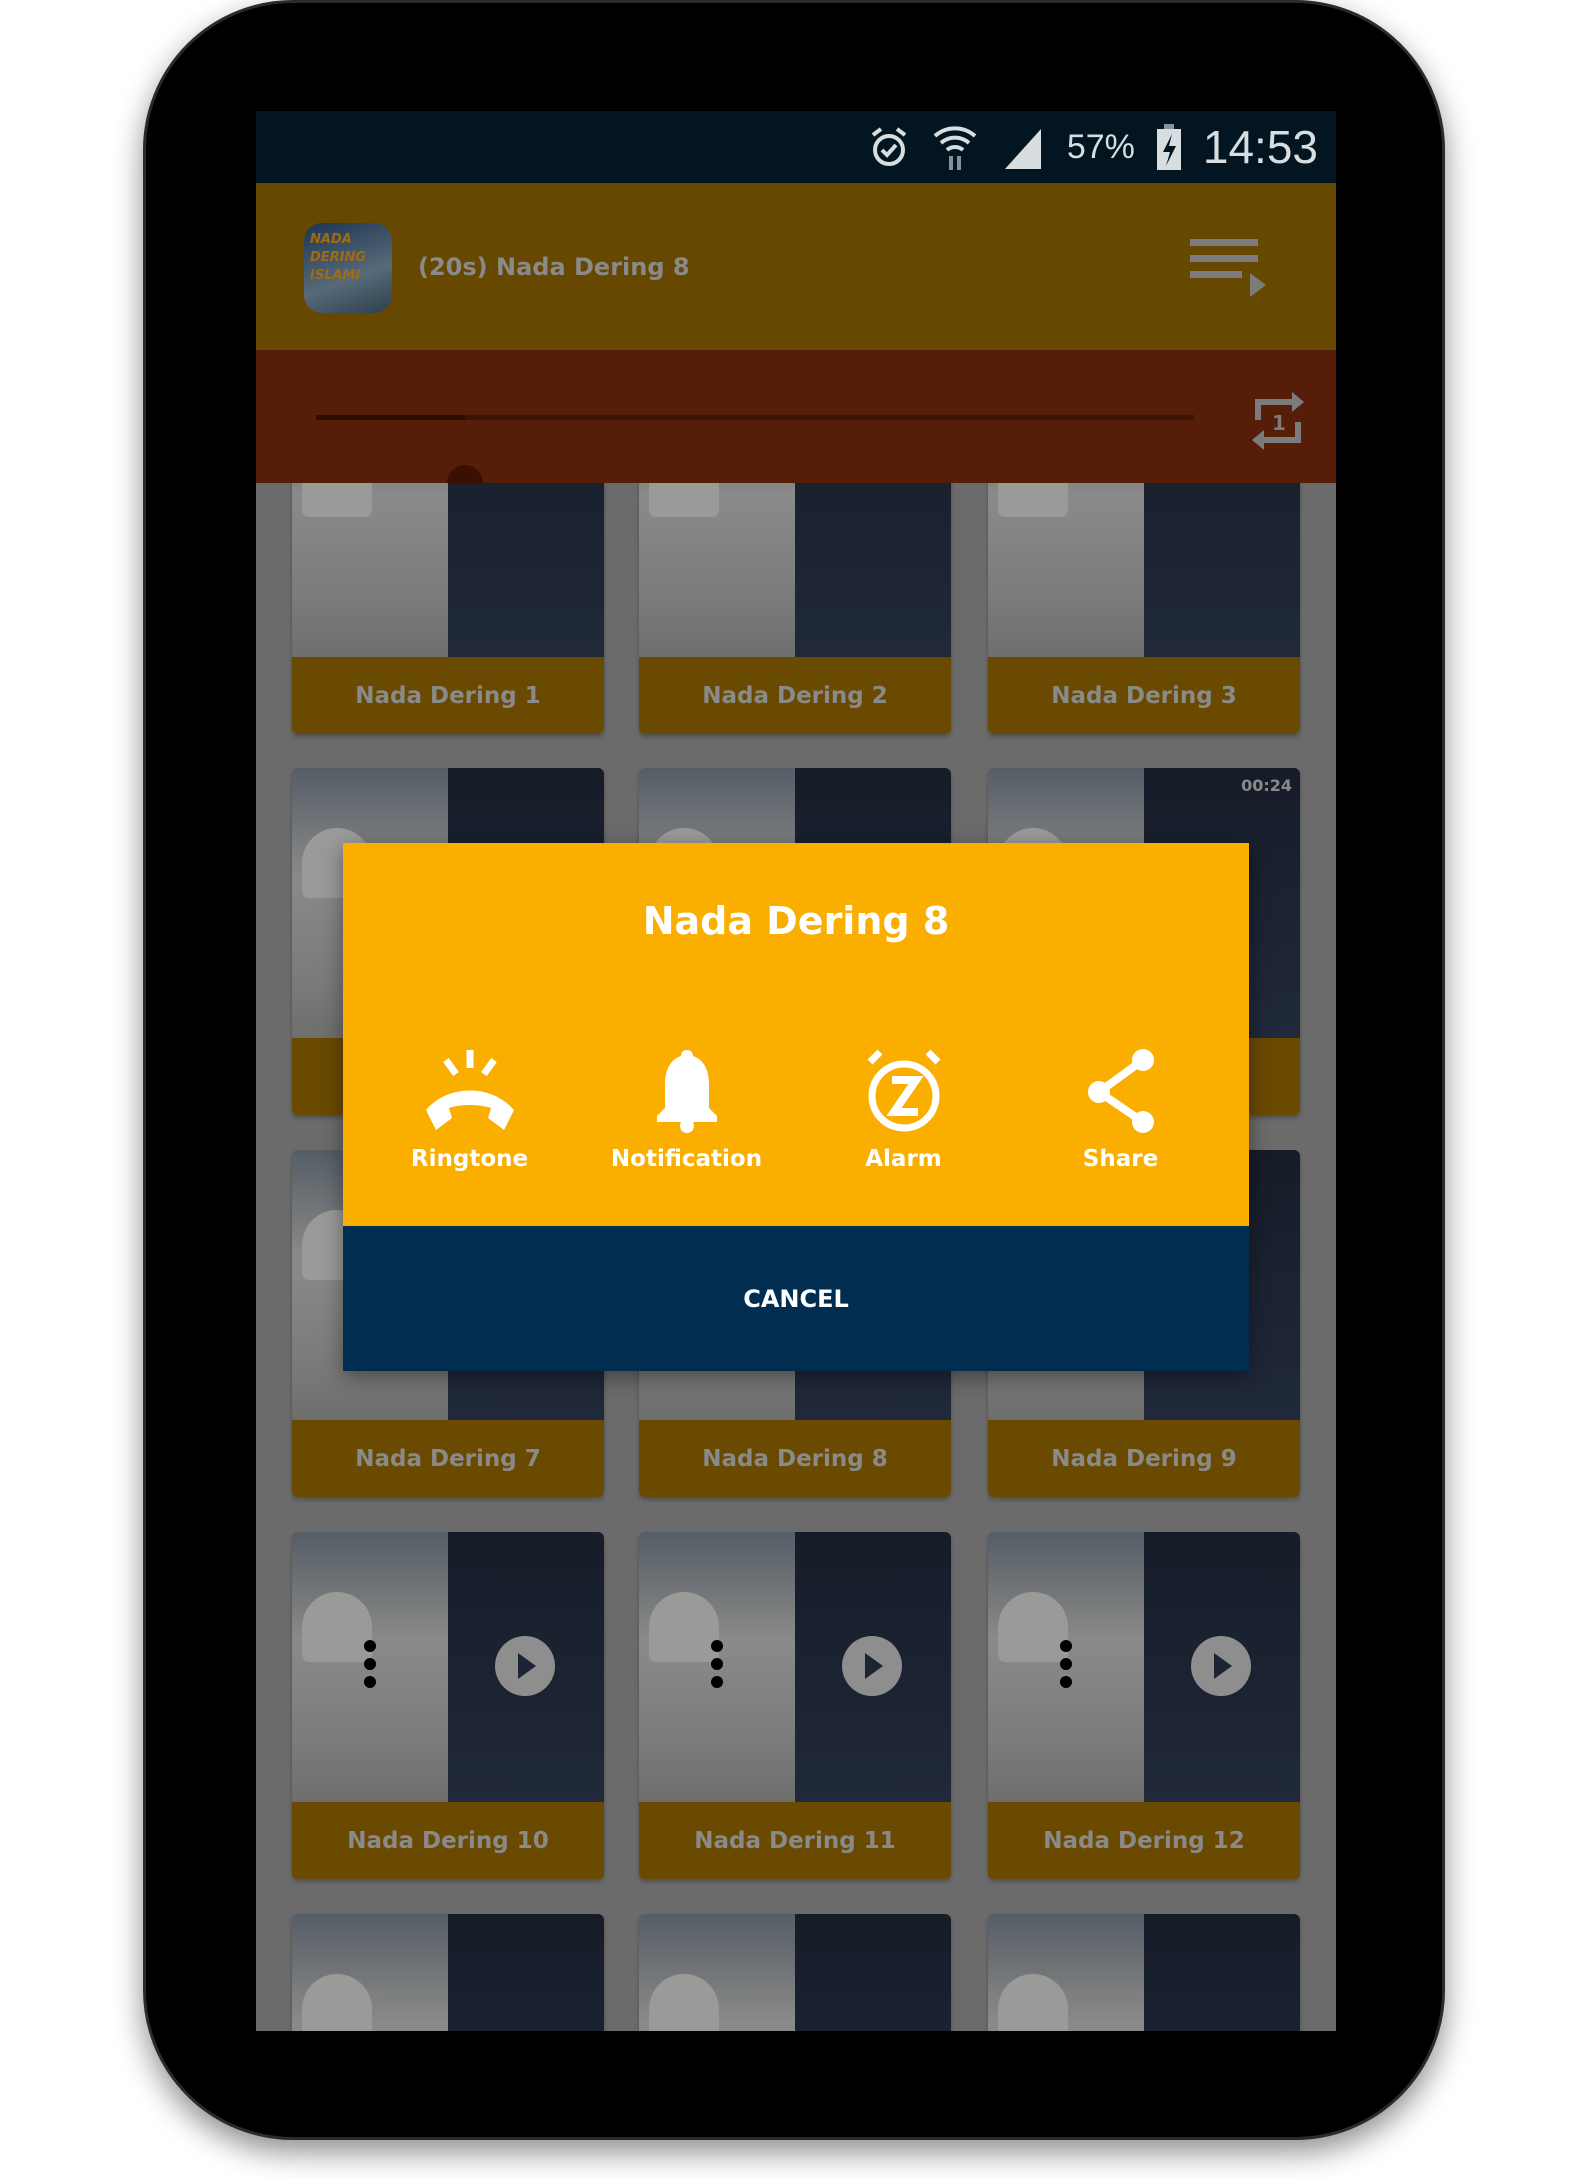 Image resolution: width=1588 pixels, height=2178 pixels. Describe the element at coordinates (1120, 1159) in the screenshot. I see `share-label: Share` at that location.